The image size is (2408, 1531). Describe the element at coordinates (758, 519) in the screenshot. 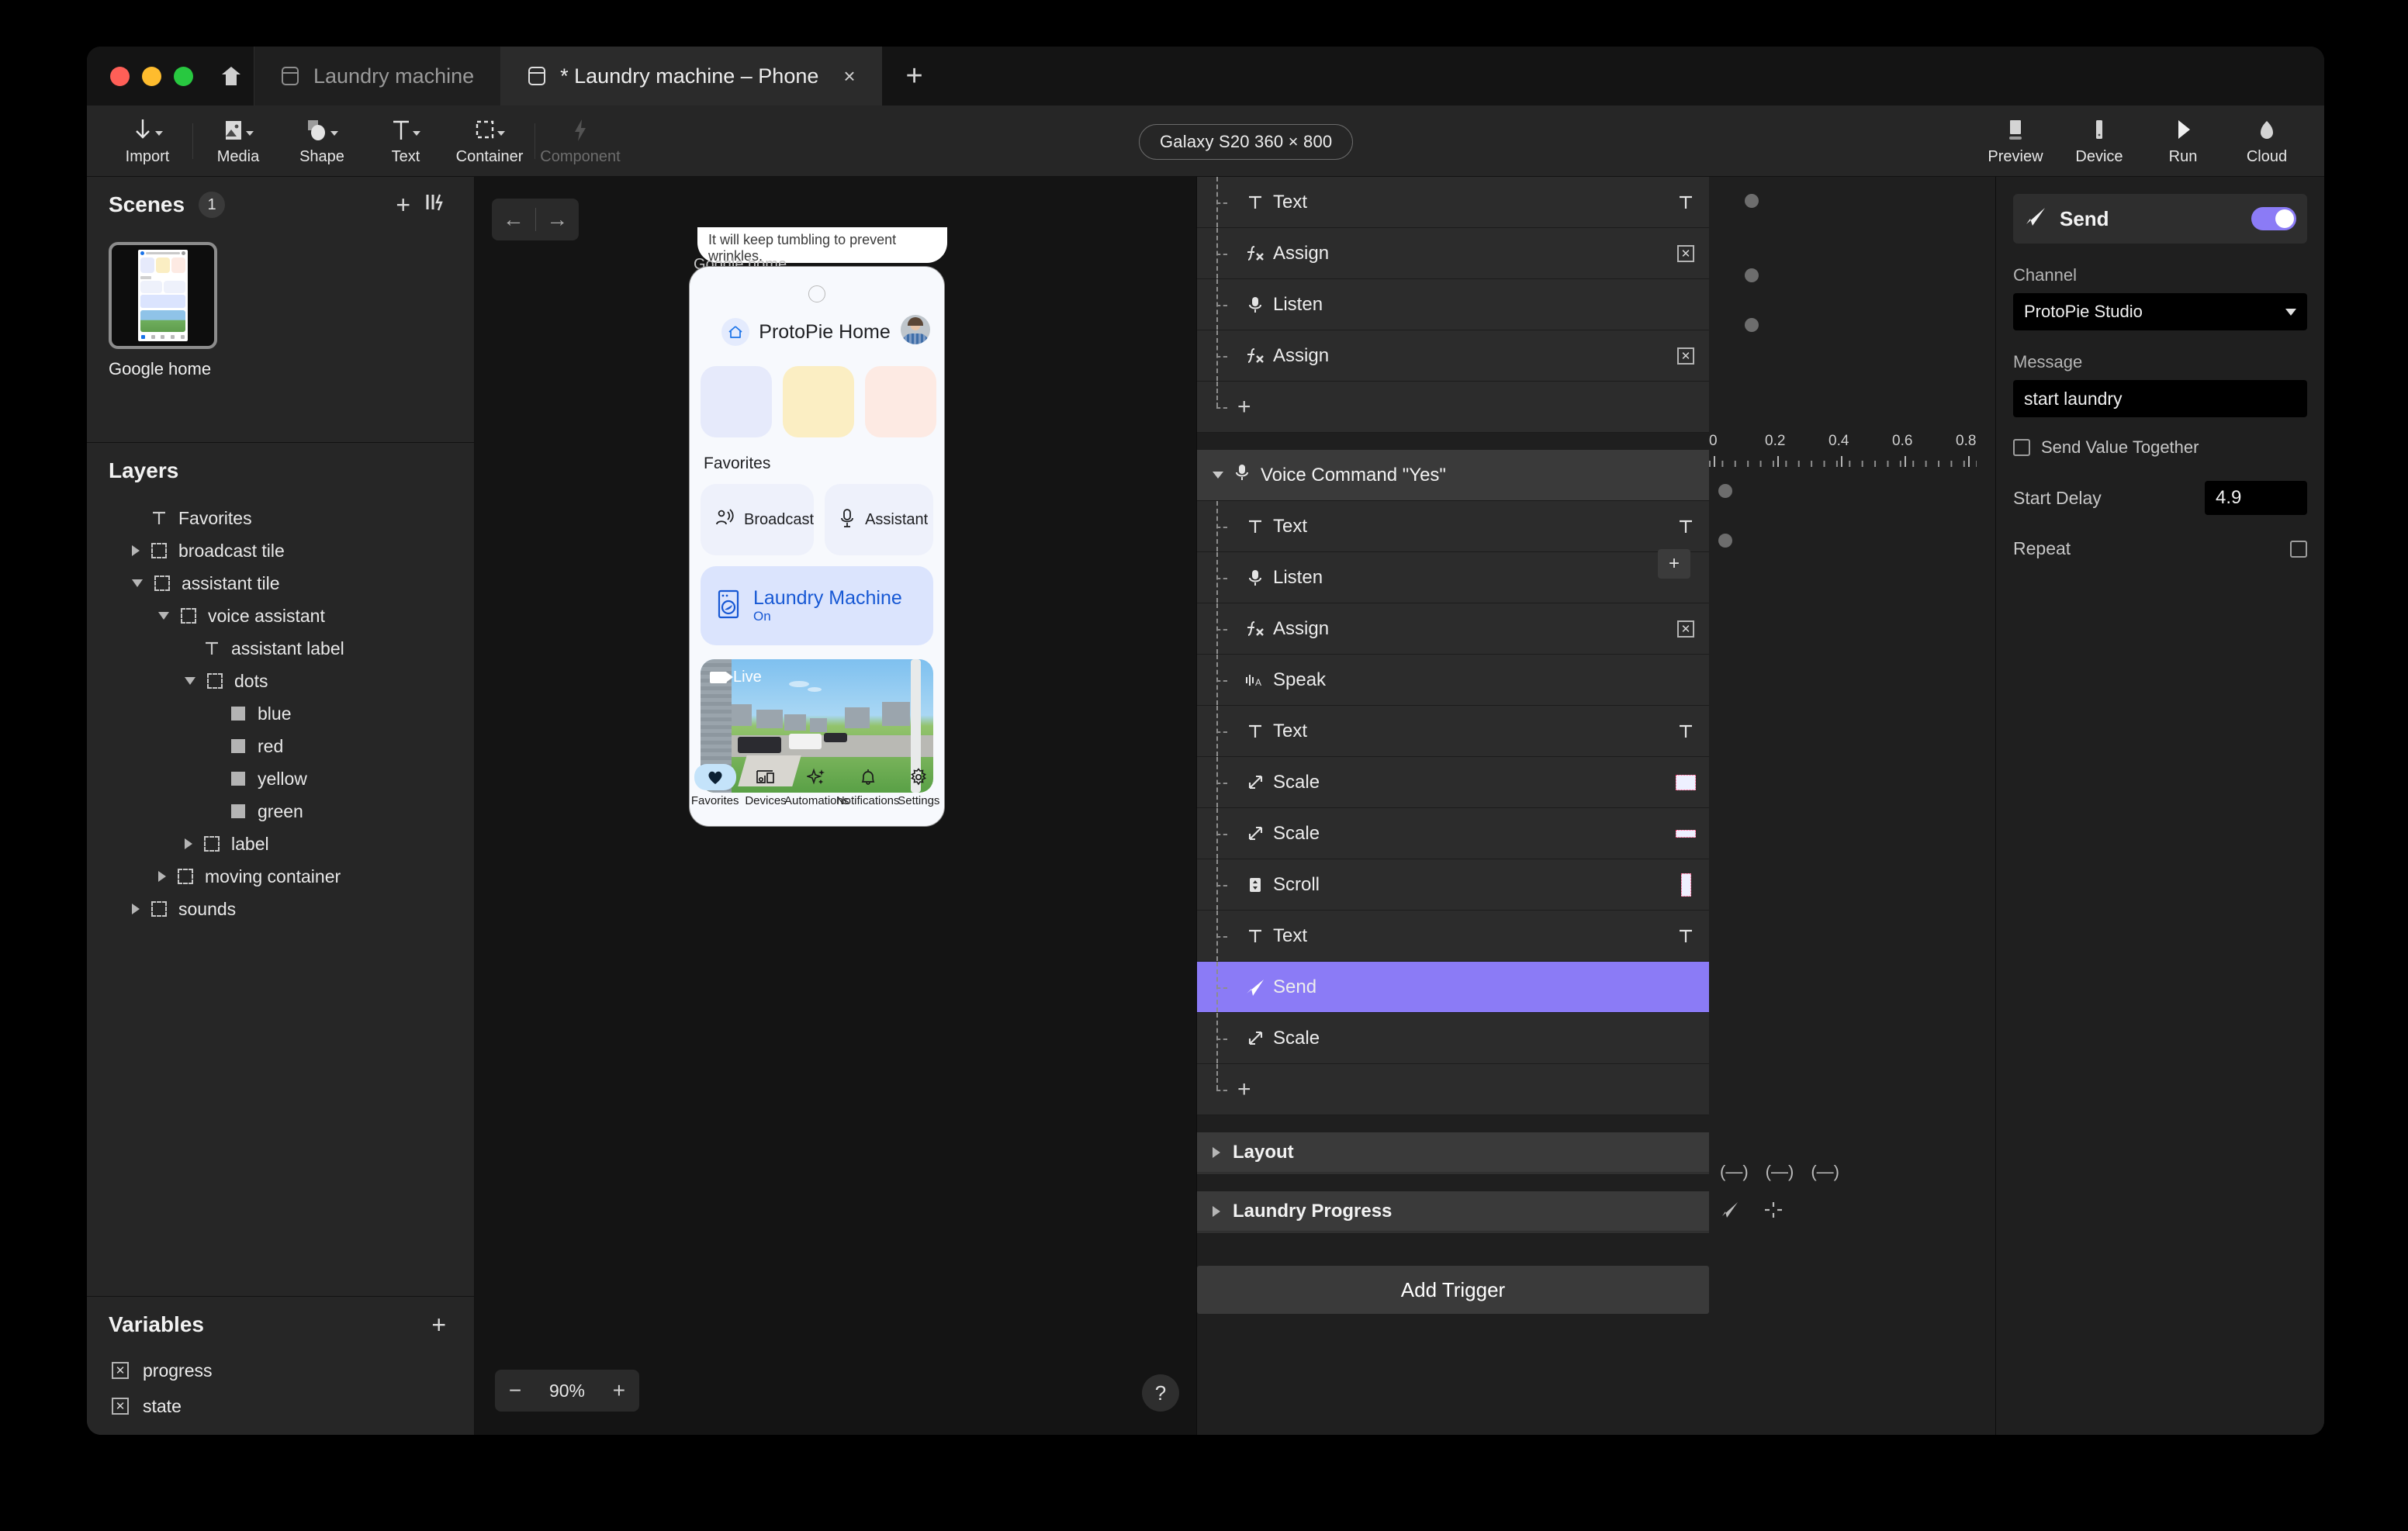

I see `broadcast-tile: Broadcast` at that location.